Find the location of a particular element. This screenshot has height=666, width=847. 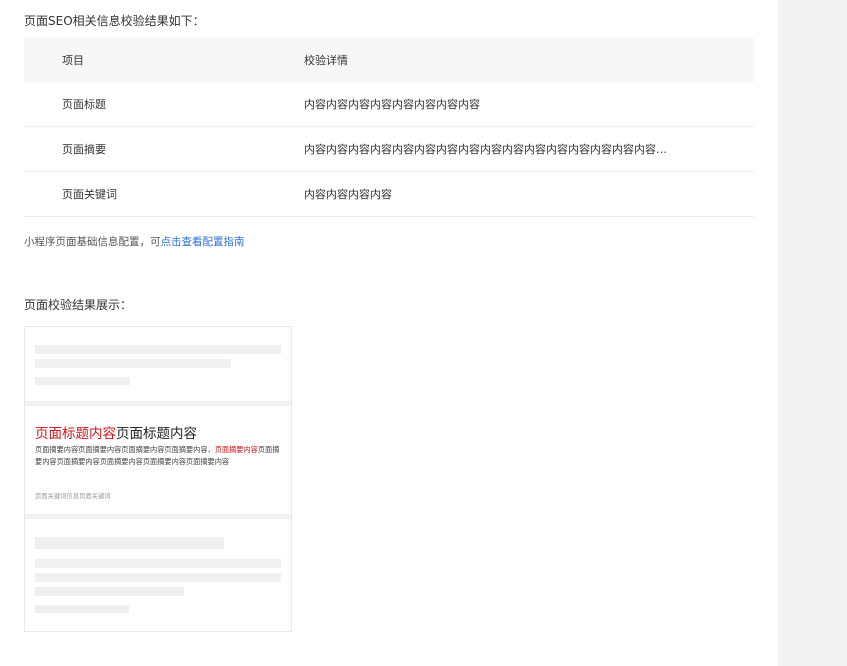

placeholder-result-top is located at coordinates (158, 364).